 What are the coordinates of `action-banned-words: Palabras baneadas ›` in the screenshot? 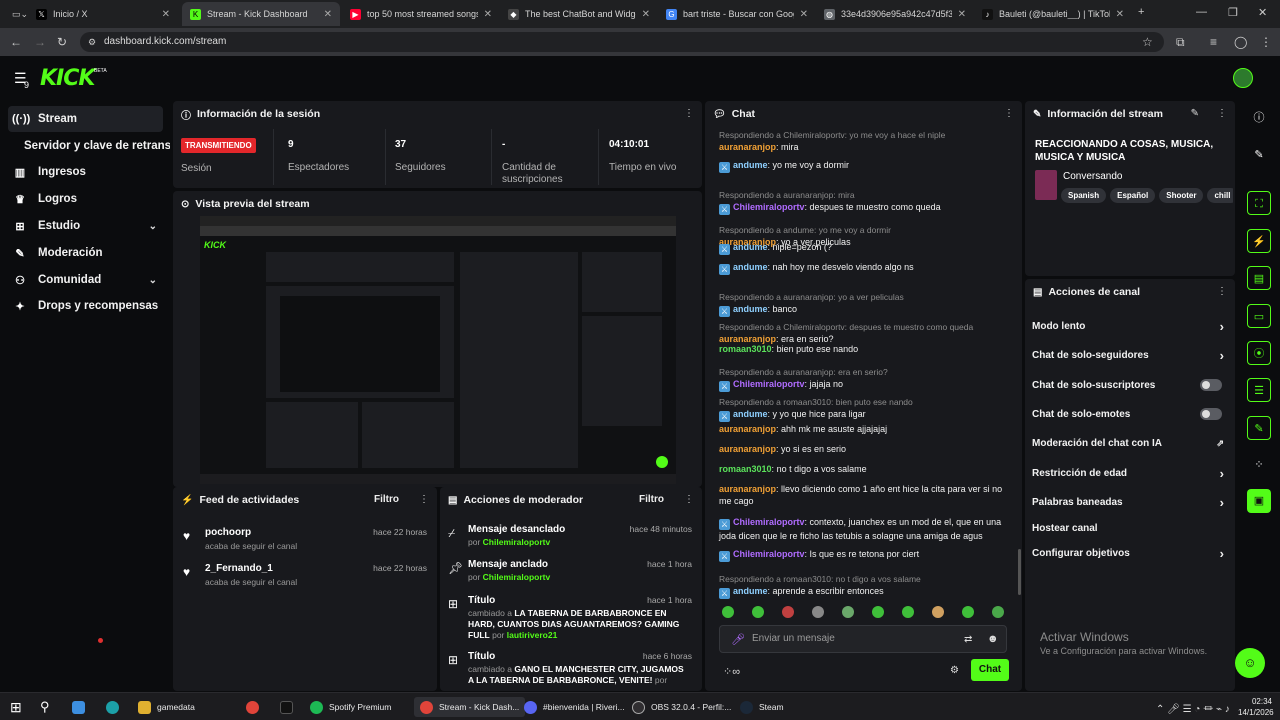 It's located at (1130, 502).